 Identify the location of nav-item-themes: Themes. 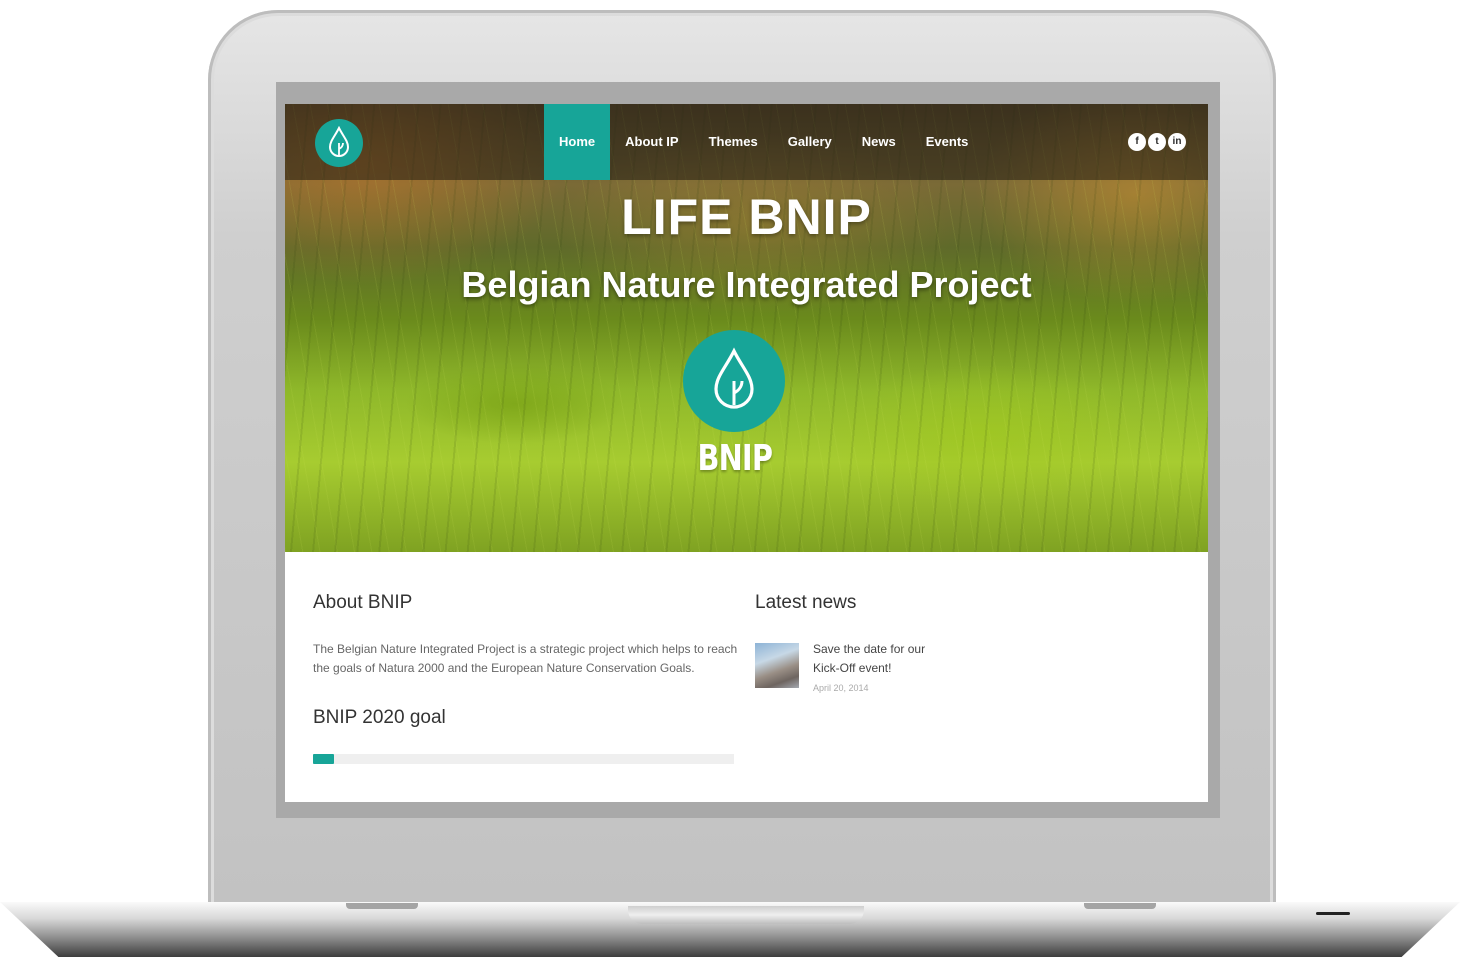
(733, 142).